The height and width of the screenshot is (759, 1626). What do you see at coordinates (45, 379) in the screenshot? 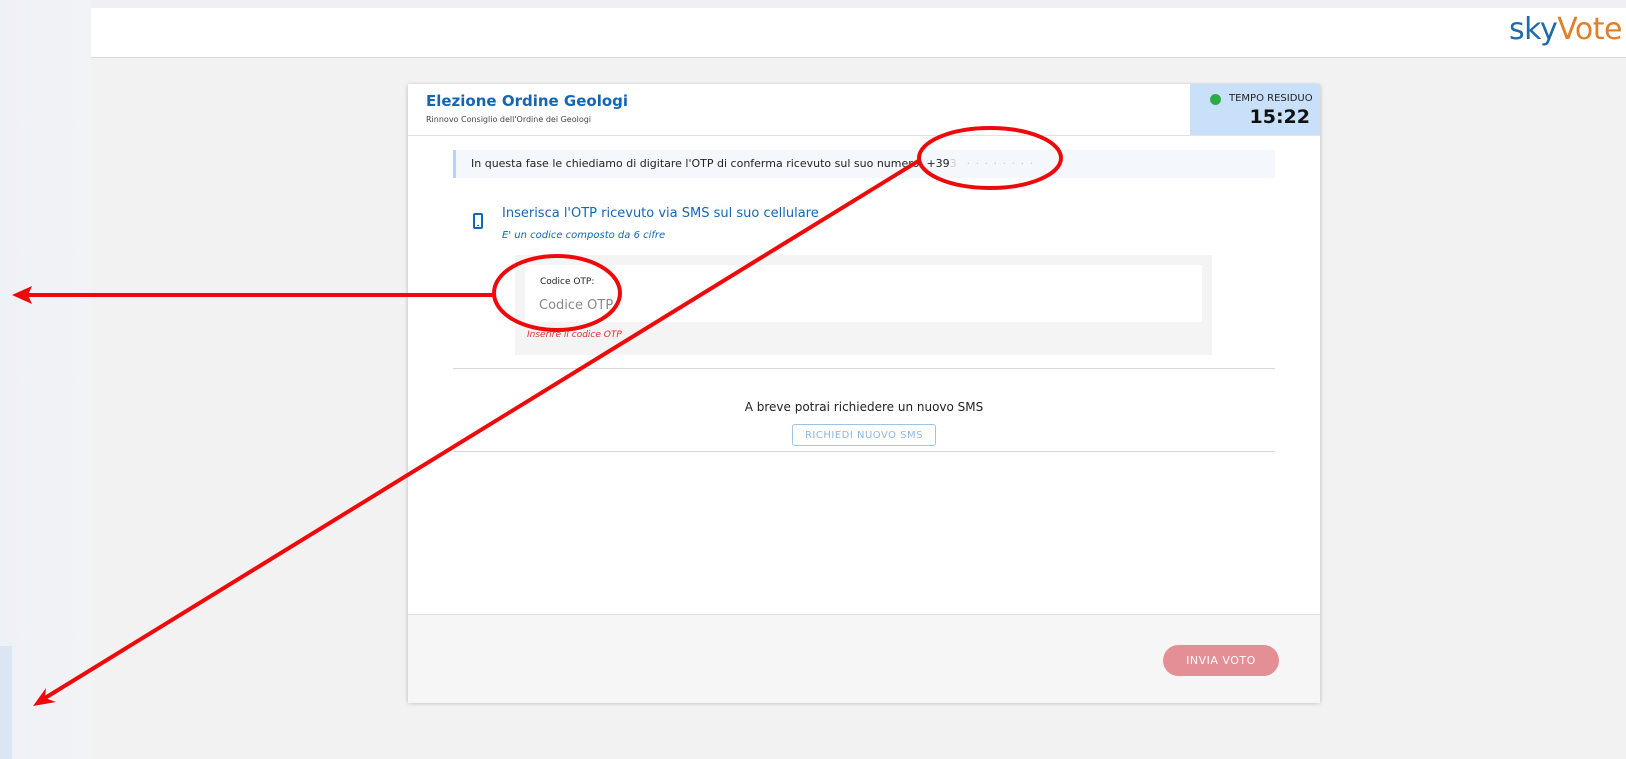
I see `left-gutter` at bounding box center [45, 379].